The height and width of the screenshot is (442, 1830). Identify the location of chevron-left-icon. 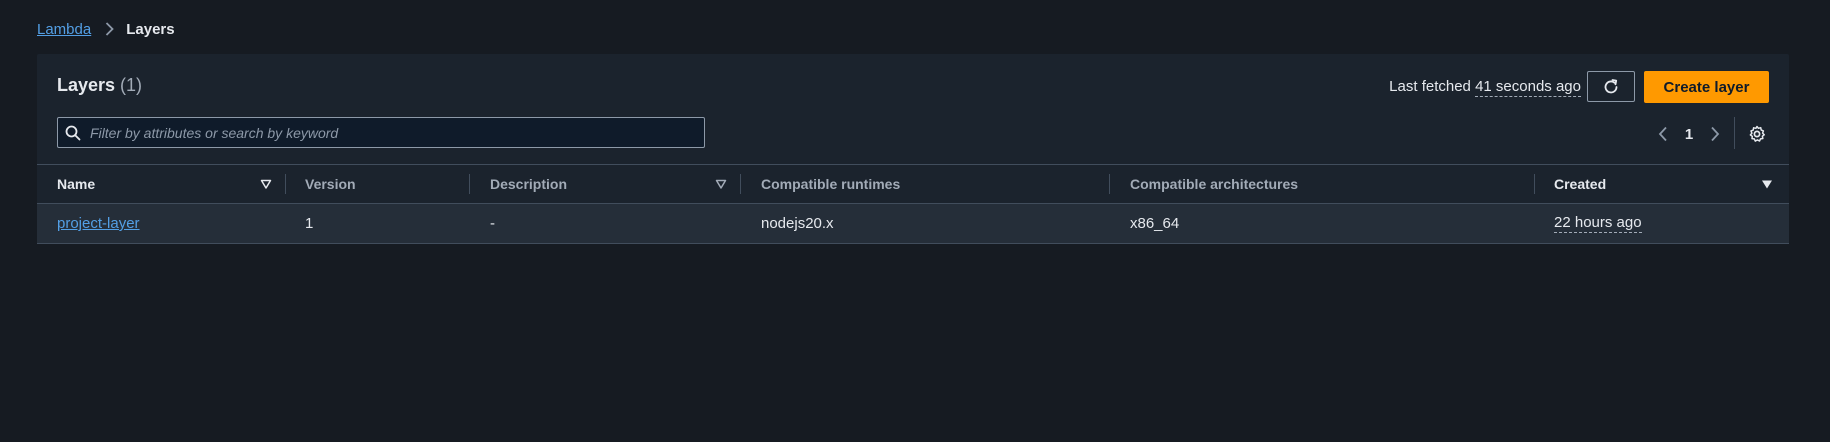
(1662, 134).